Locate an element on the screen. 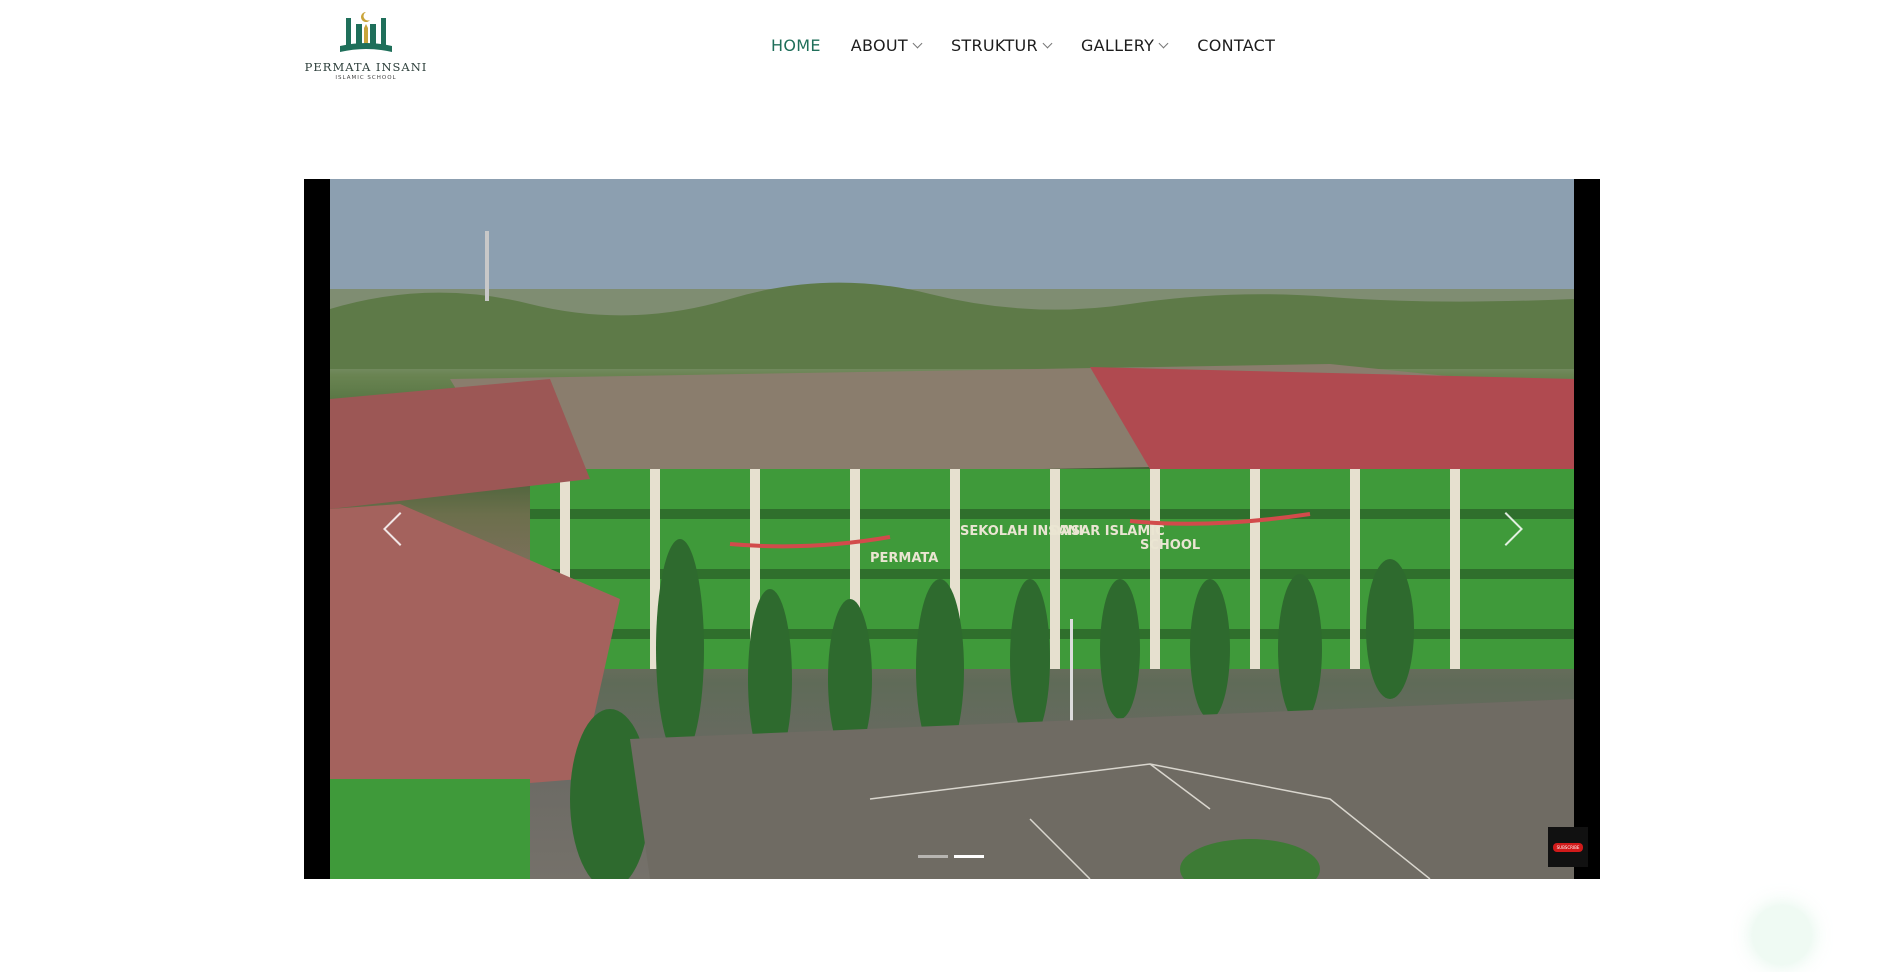 The image size is (1901, 972). nav-item-home: HOME is located at coordinates (796, 45).